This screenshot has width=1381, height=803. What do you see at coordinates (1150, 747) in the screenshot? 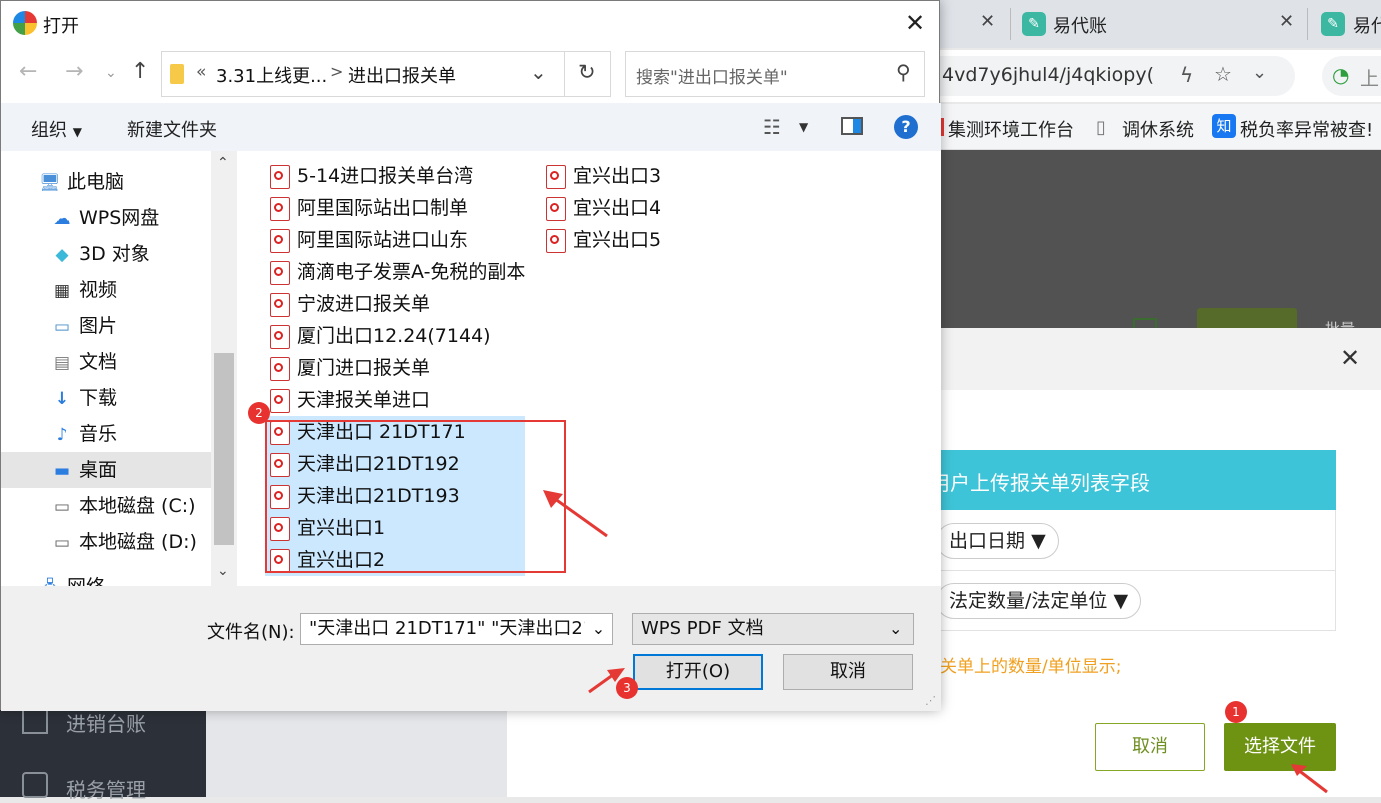
I see `modal-cancel-button: 取消` at bounding box center [1150, 747].